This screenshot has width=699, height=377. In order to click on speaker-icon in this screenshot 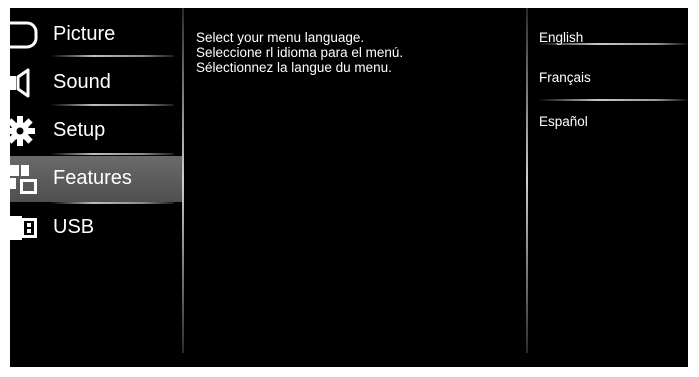, I will do `click(26, 83)`.